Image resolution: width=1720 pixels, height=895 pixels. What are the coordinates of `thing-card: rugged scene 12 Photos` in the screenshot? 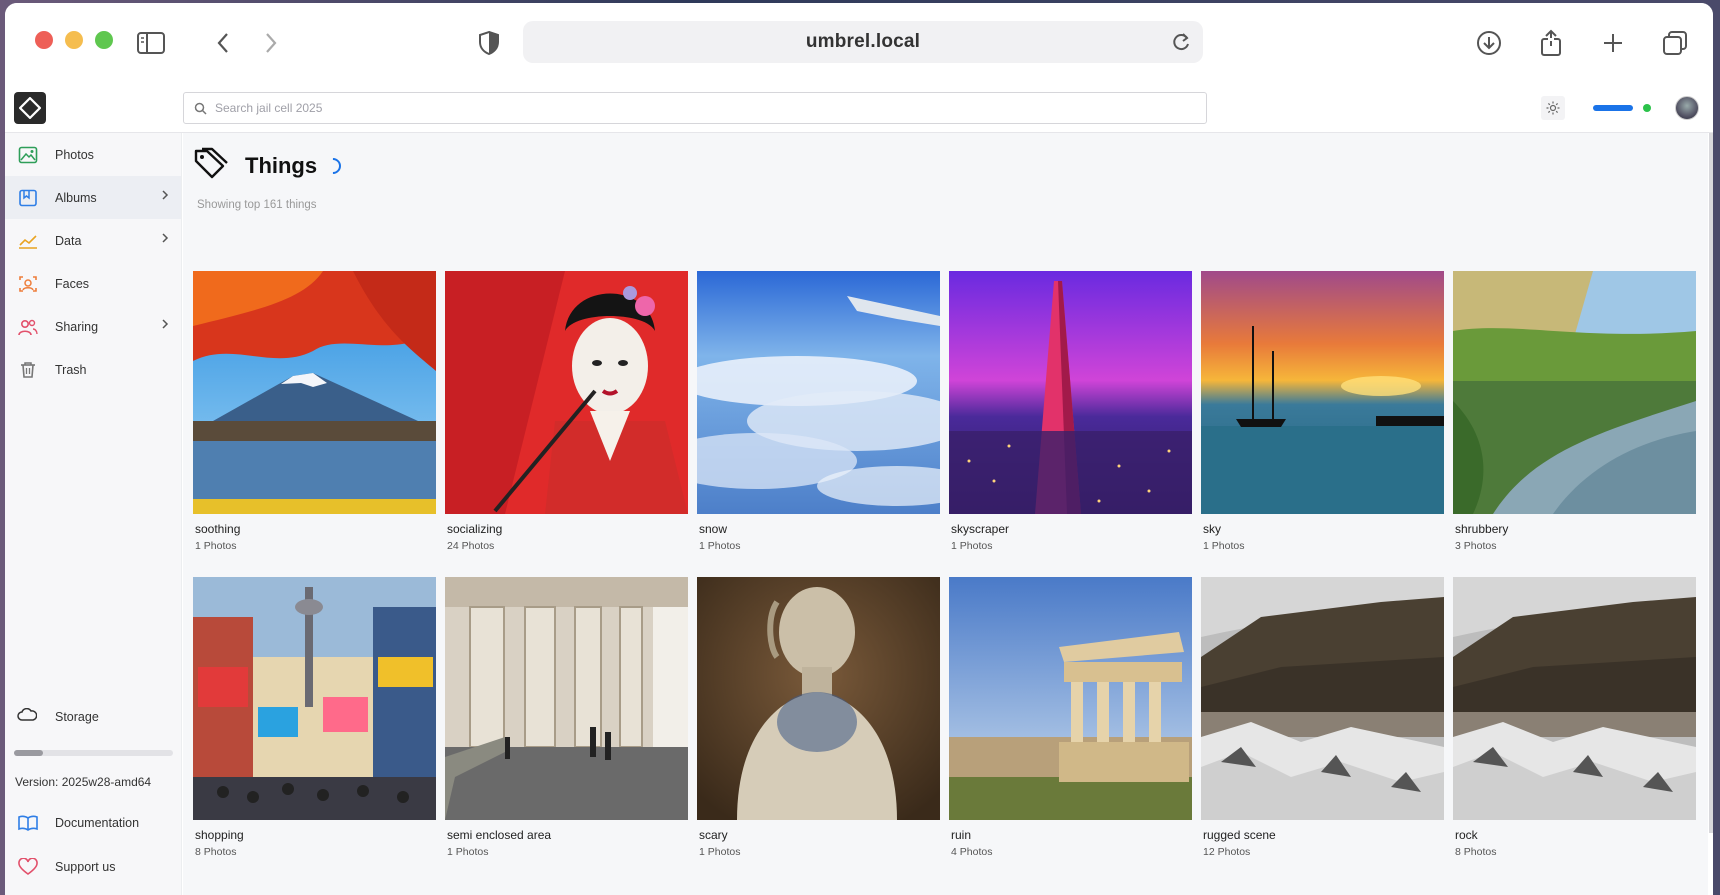 It's located at (1322, 730).